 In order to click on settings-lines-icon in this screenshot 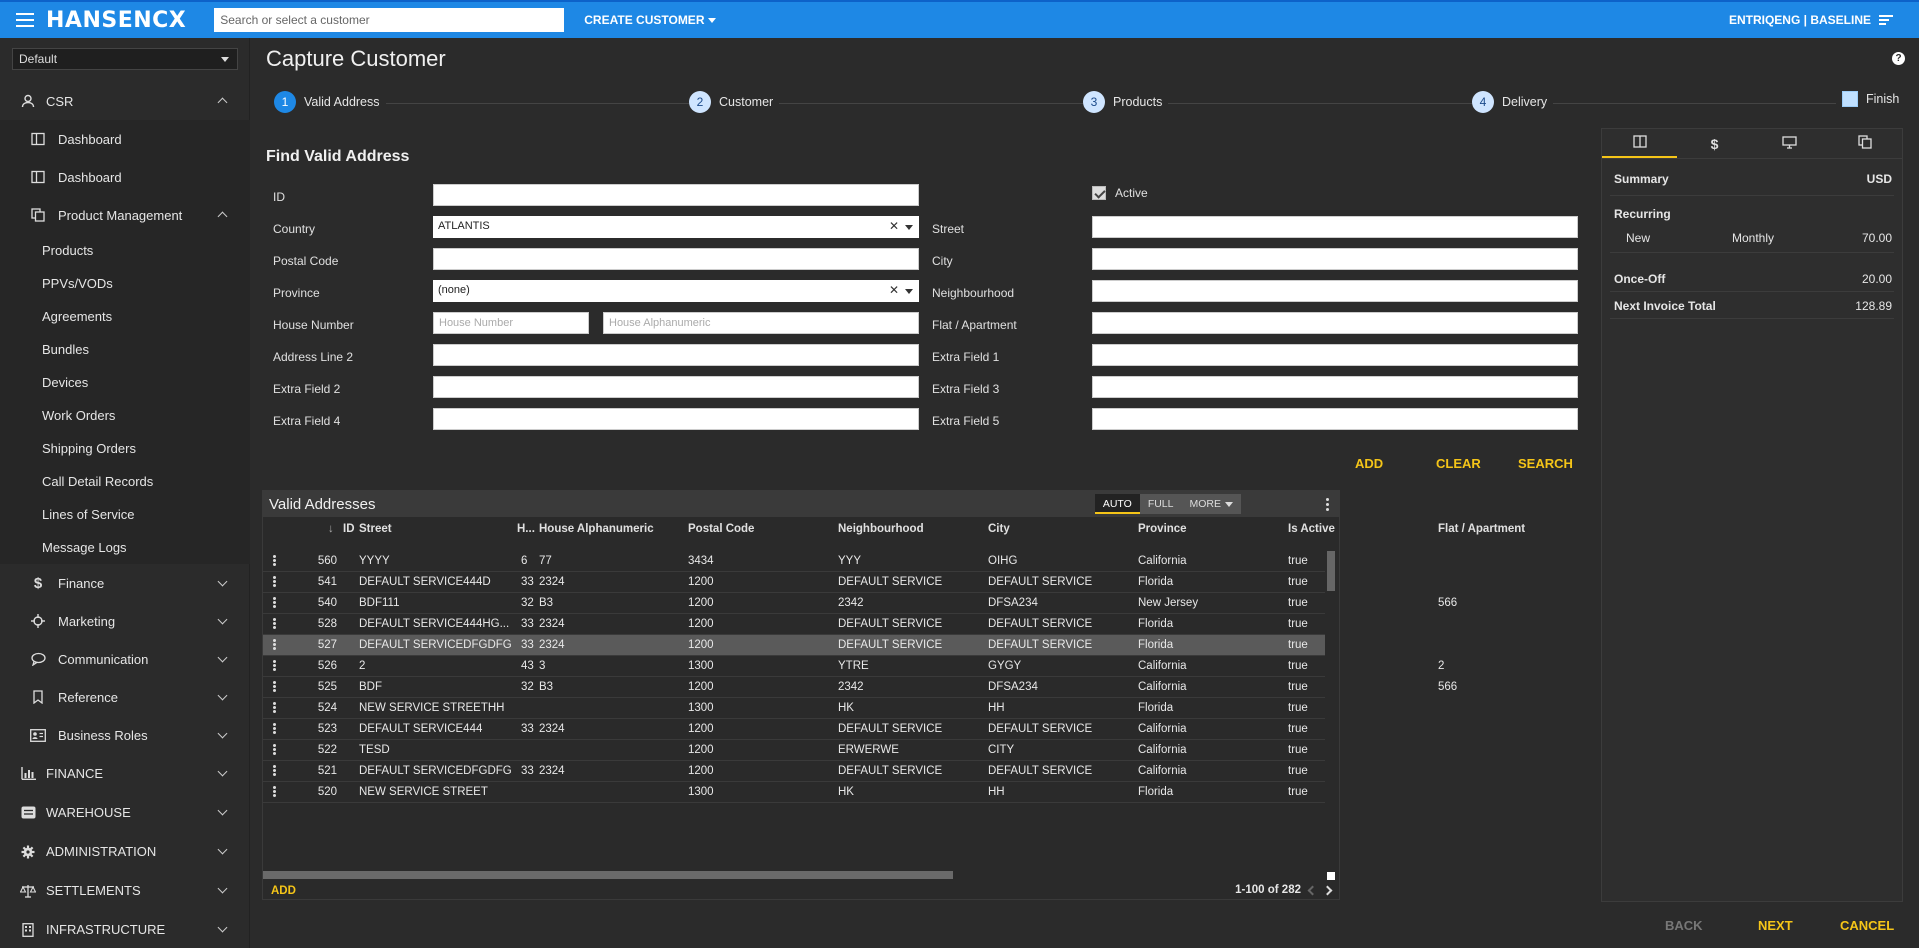, I will do `click(1886, 20)`.